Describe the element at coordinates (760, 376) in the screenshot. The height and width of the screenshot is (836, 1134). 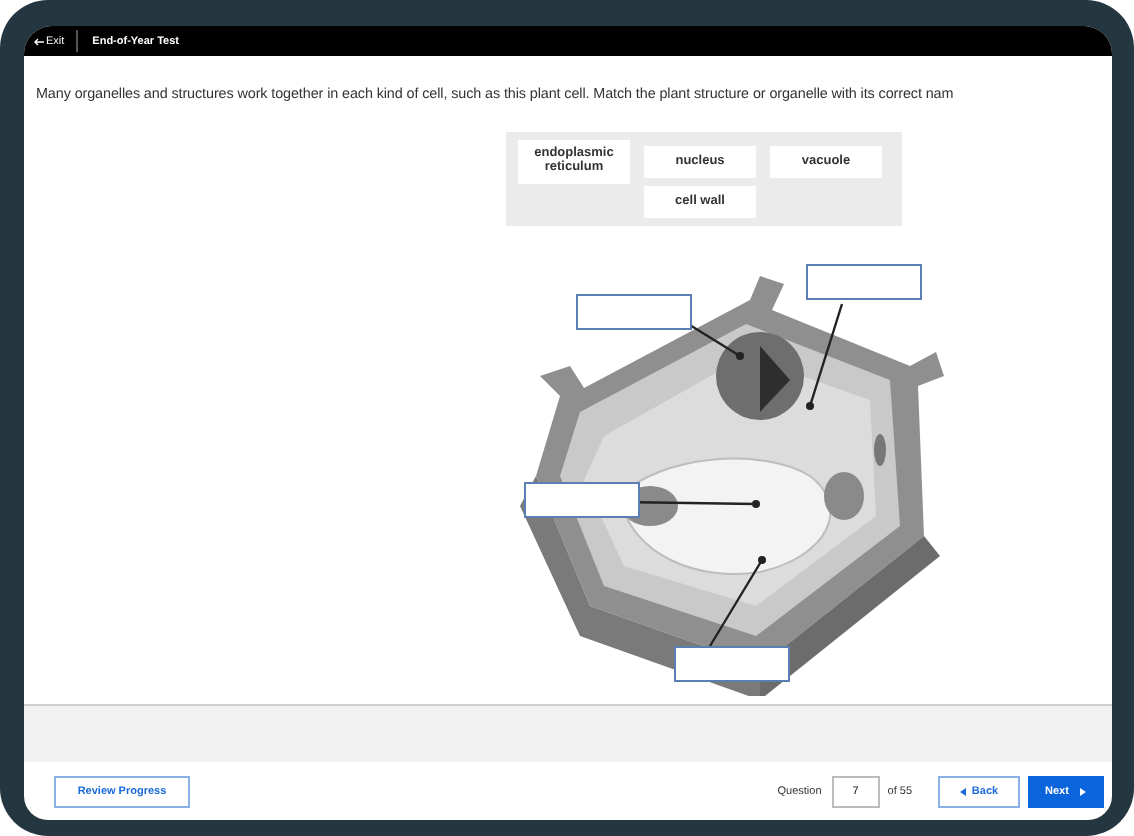
I see `nucleus-drawing` at that location.